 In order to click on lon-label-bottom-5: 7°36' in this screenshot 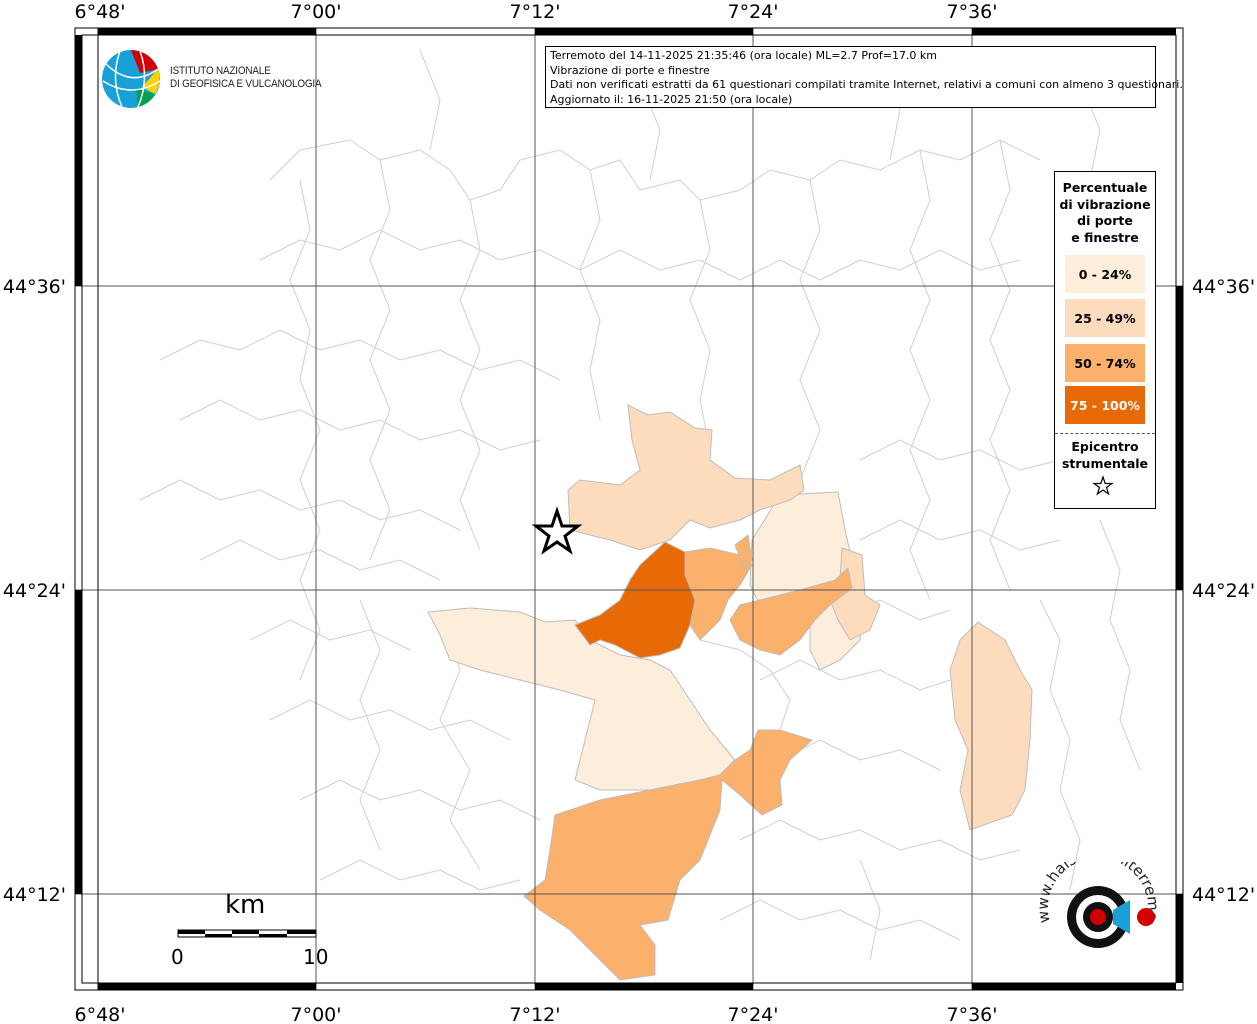, I will do `click(972, 1014)`.